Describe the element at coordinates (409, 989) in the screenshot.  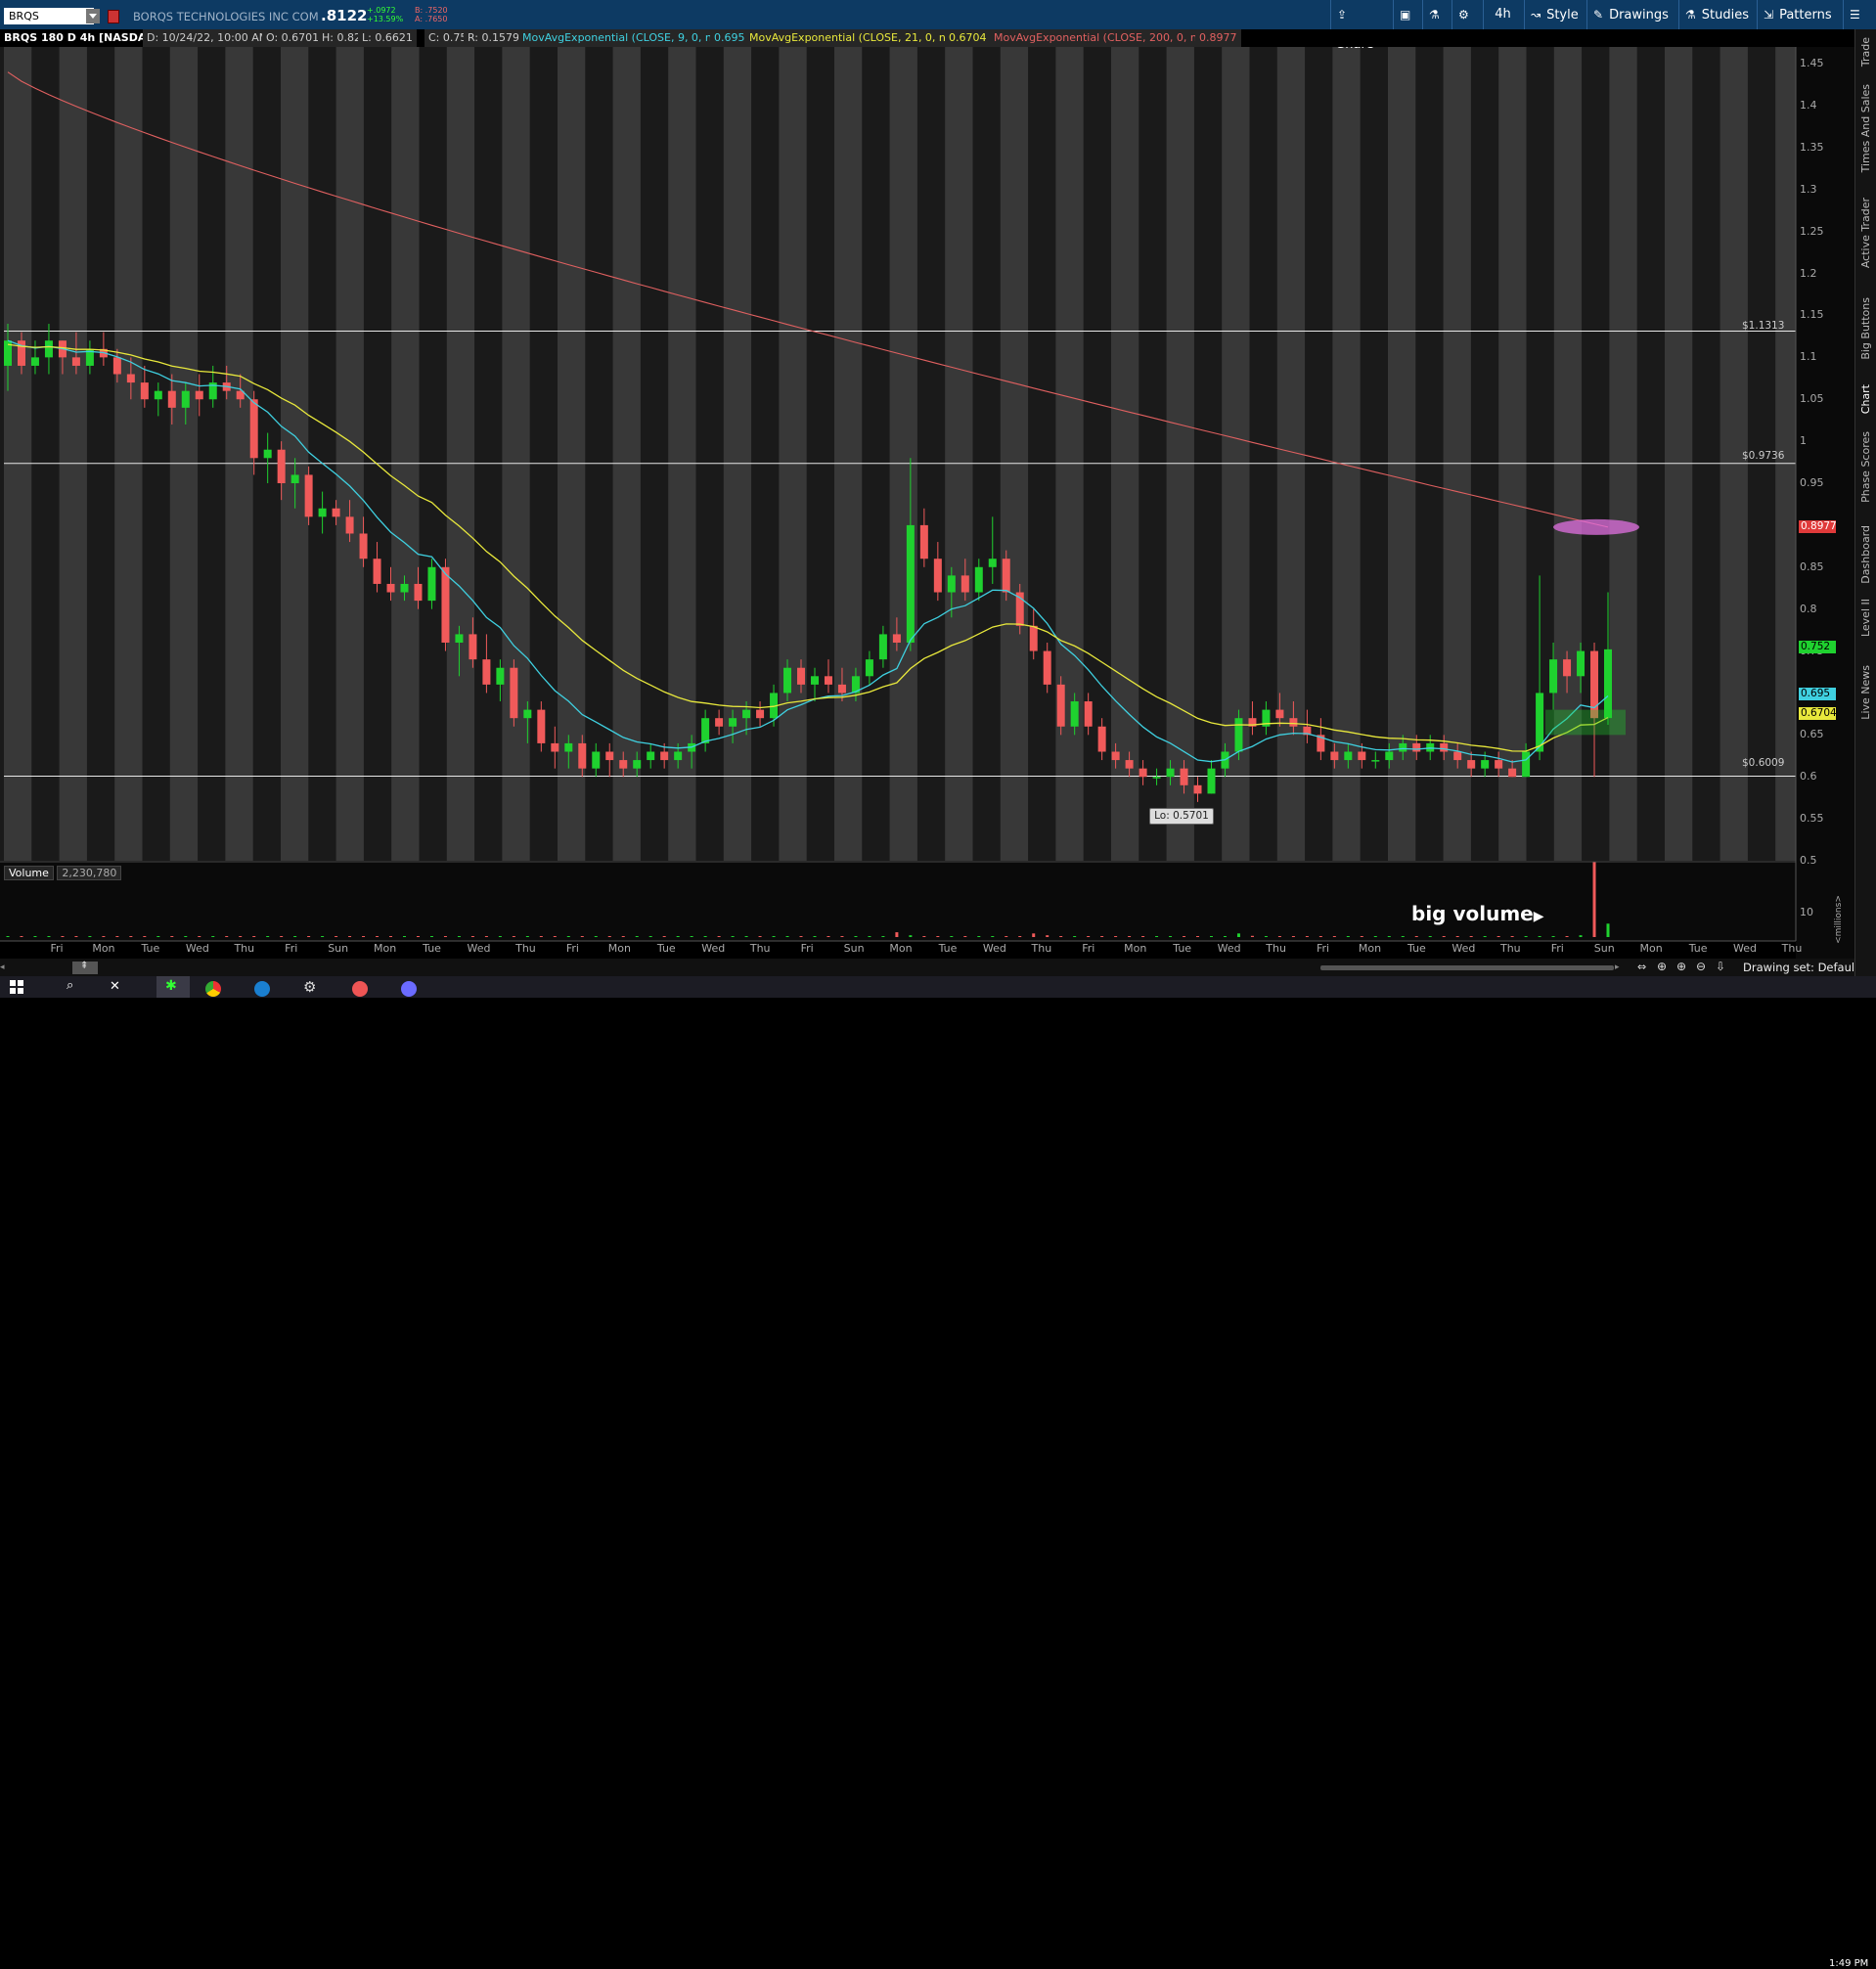
I see `discord-icon` at that location.